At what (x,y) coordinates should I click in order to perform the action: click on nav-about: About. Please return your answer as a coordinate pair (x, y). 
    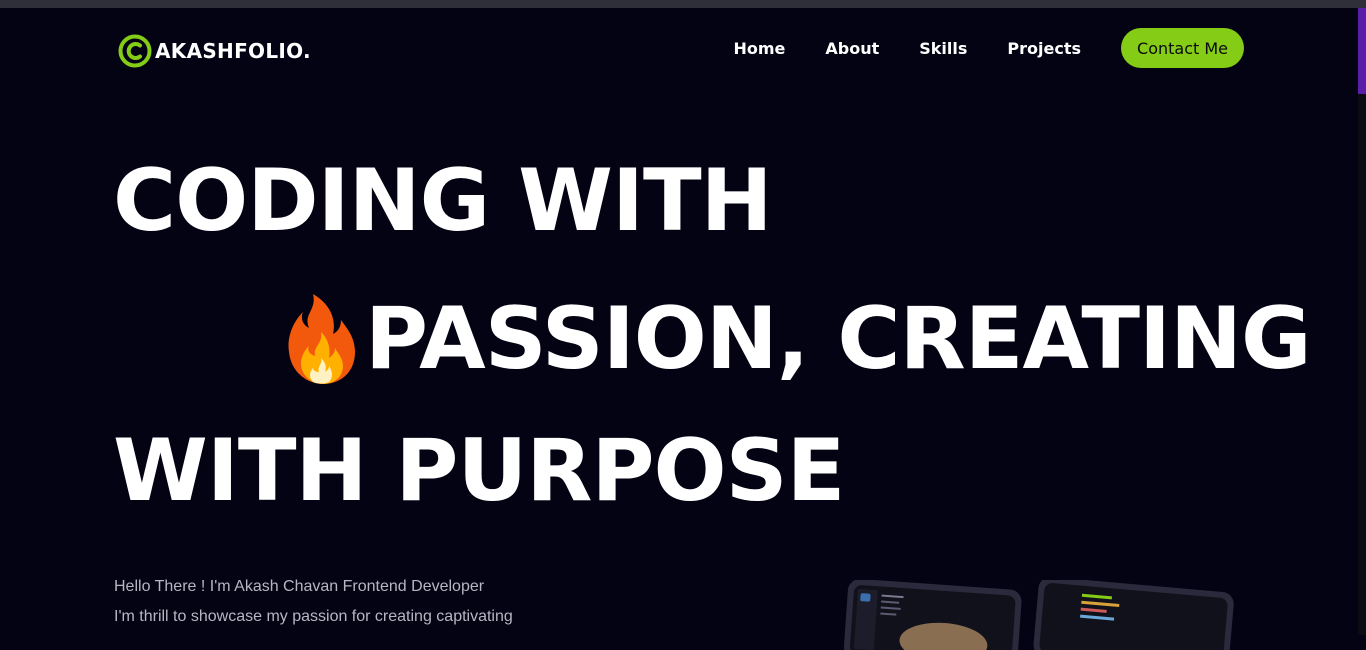
    Looking at the image, I should click on (852, 48).